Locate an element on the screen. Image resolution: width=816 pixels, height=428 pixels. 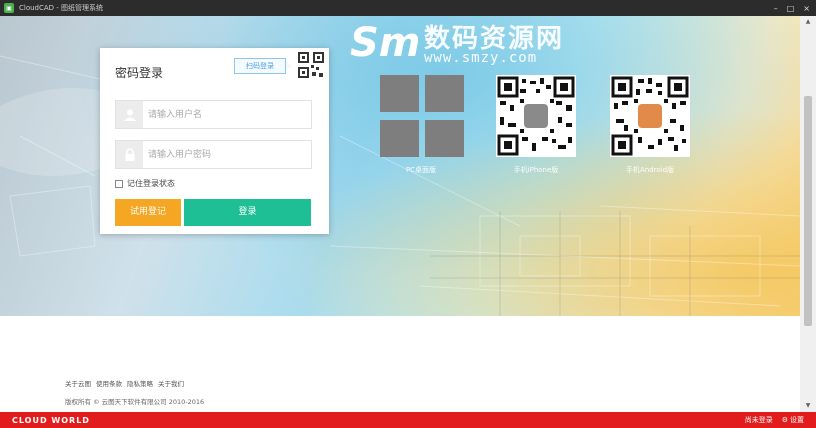
scroll-thumb is located at coordinates (808, 211).